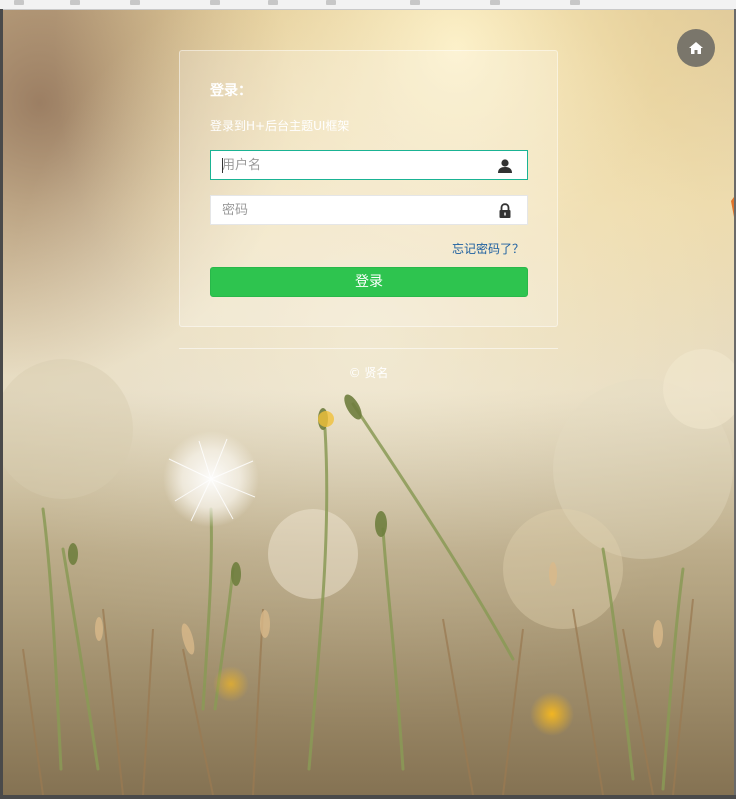  I want to click on home-icon, so click(696, 48).